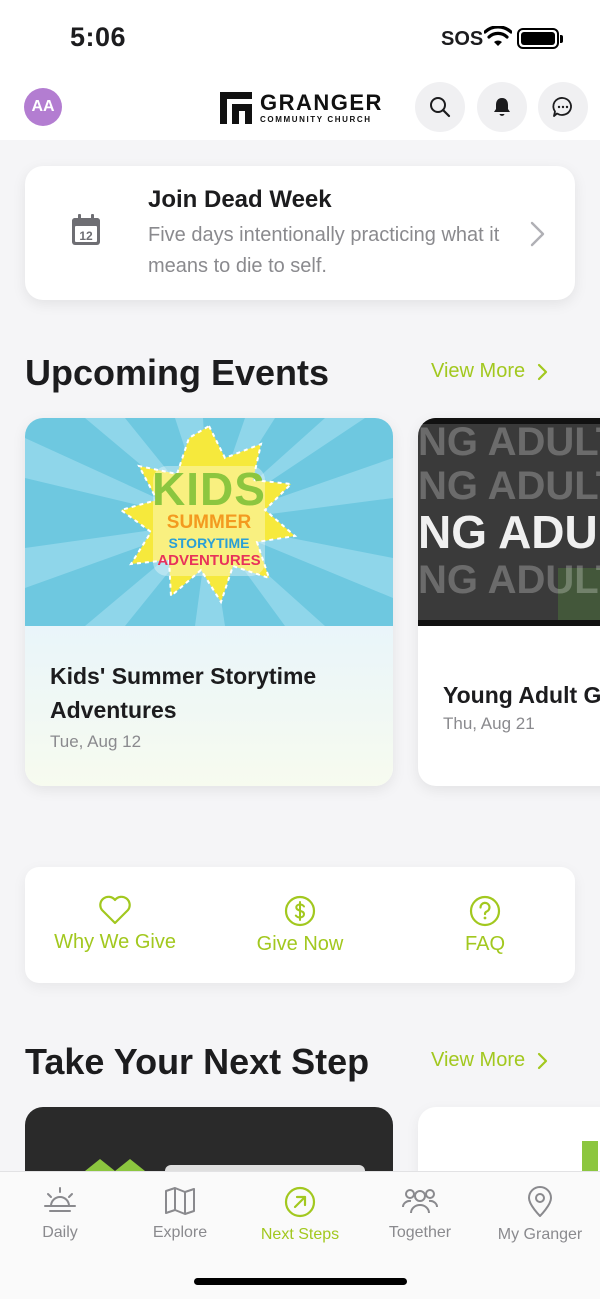  I want to click on why-we-give-button: Why We Give, so click(115, 924).